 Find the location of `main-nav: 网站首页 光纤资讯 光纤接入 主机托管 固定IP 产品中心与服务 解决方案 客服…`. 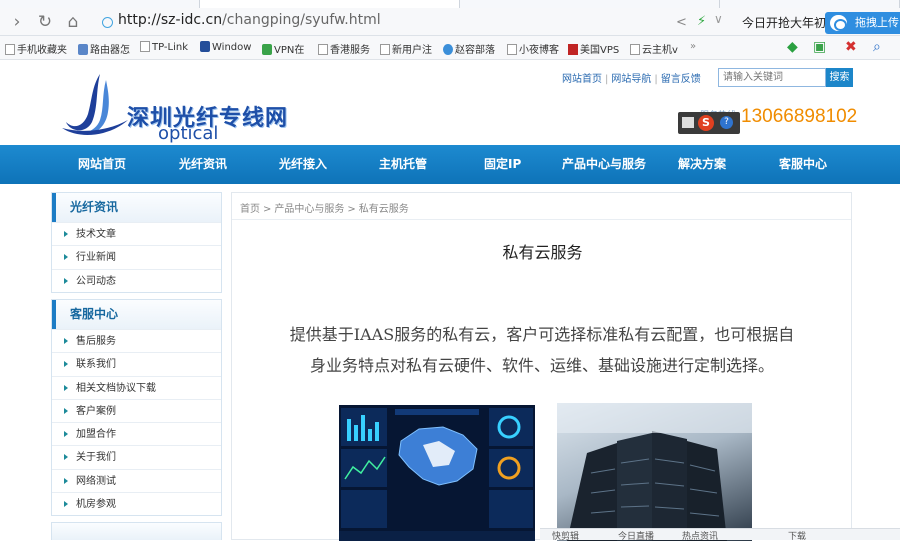

main-nav: 网站首页 光纤资讯 光纤接入 主机托管 固定IP 产品中心与服务 解决方案 客服… is located at coordinates (450, 164).